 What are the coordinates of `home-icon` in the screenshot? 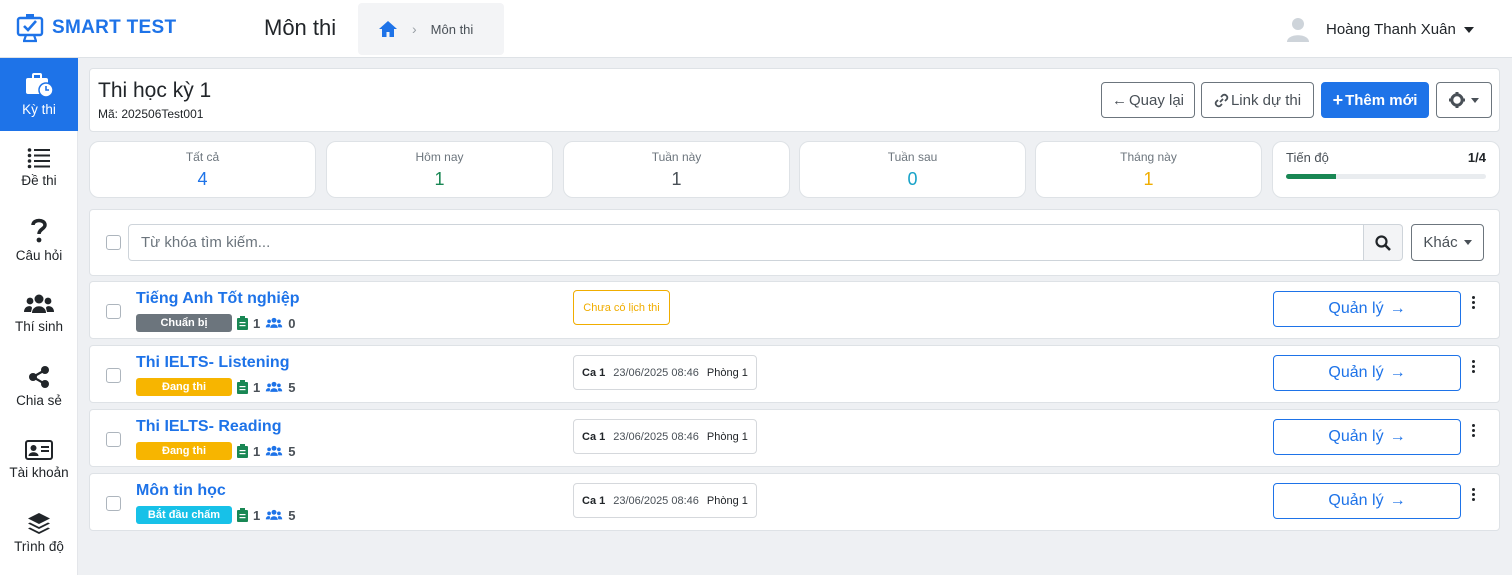 It's located at (388, 29).